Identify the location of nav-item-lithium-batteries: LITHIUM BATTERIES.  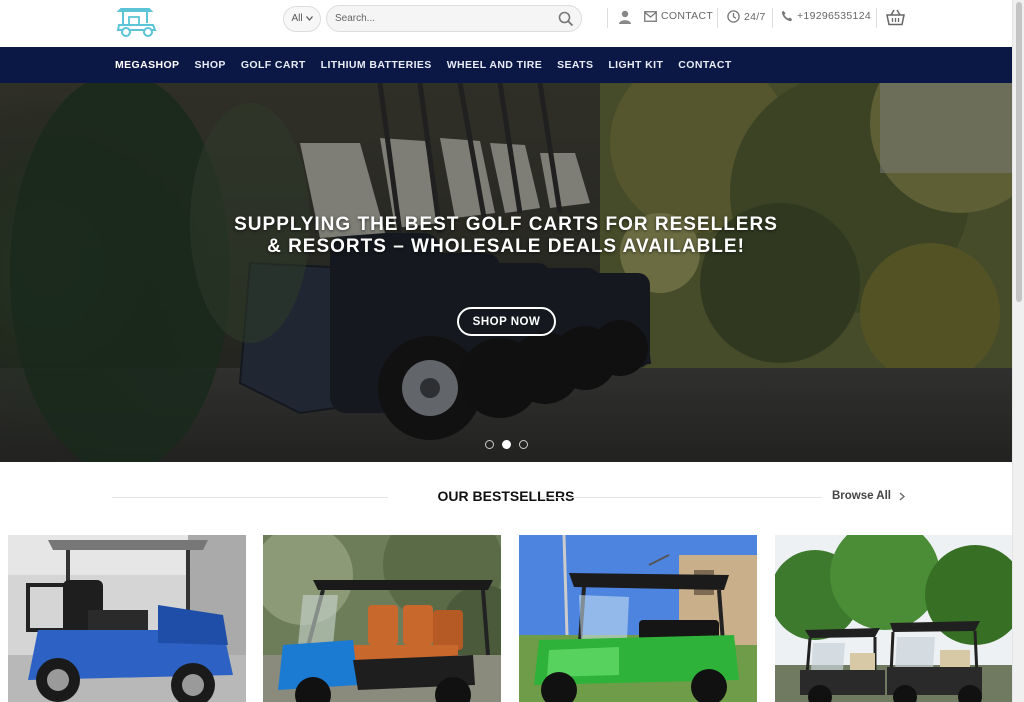
(376, 65).